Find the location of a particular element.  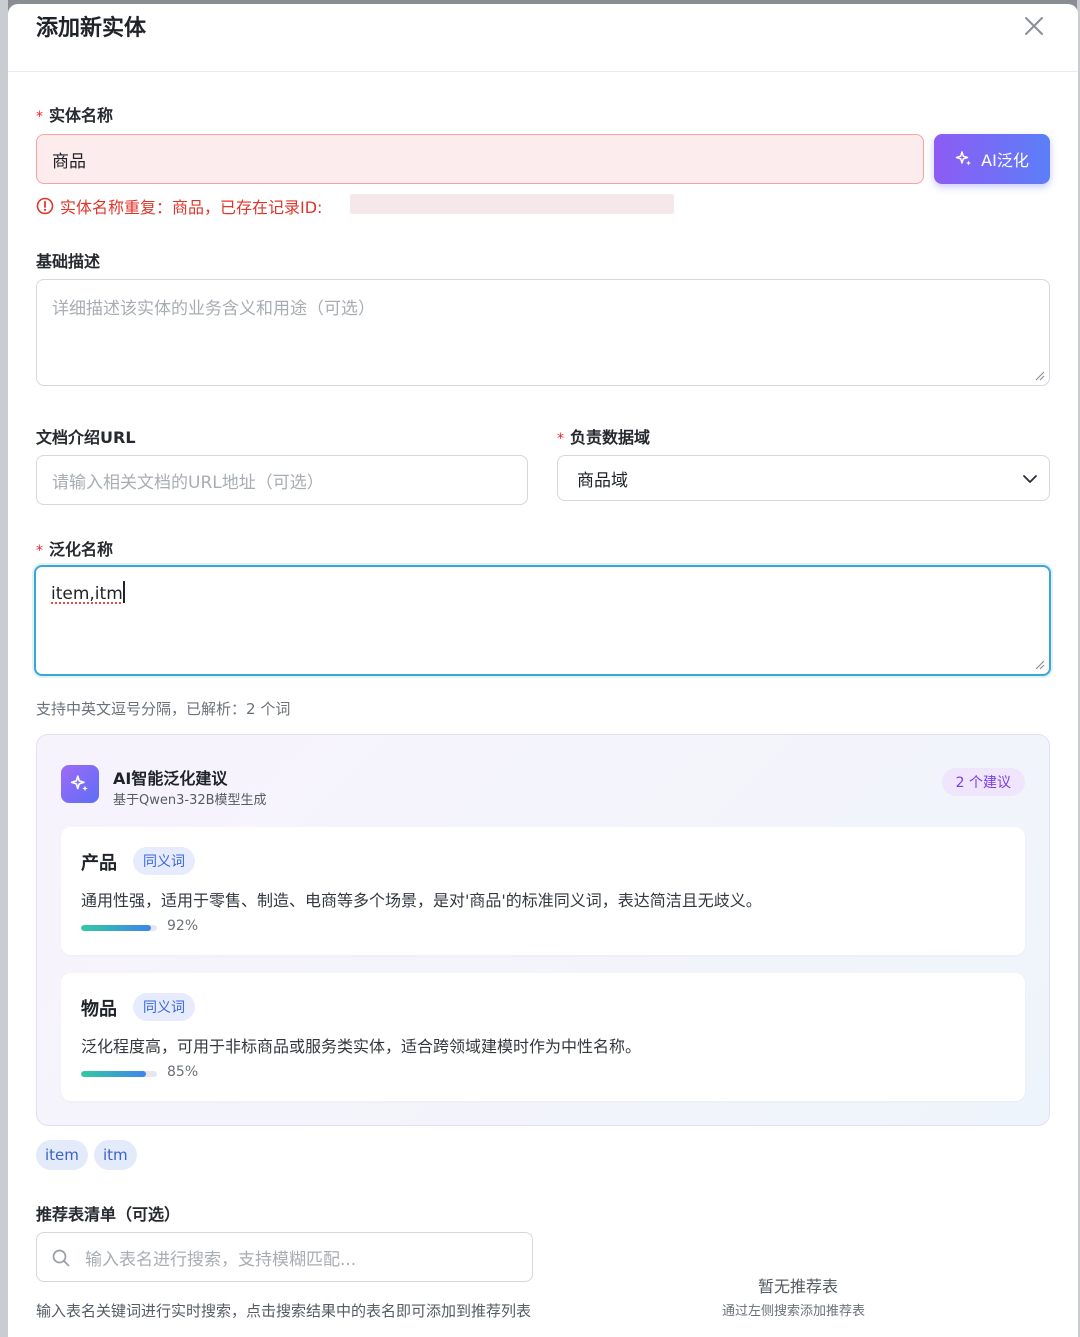

modal-title: 添加新实体 is located at coordinates (91, 28).